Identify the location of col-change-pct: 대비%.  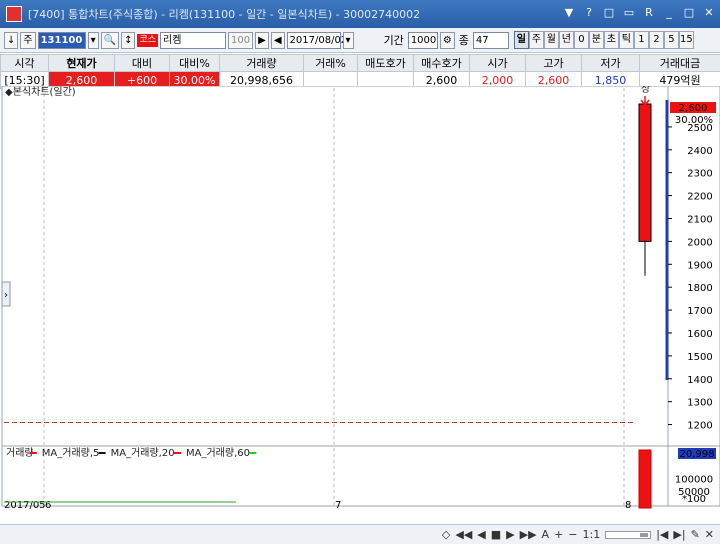
(194, 63).